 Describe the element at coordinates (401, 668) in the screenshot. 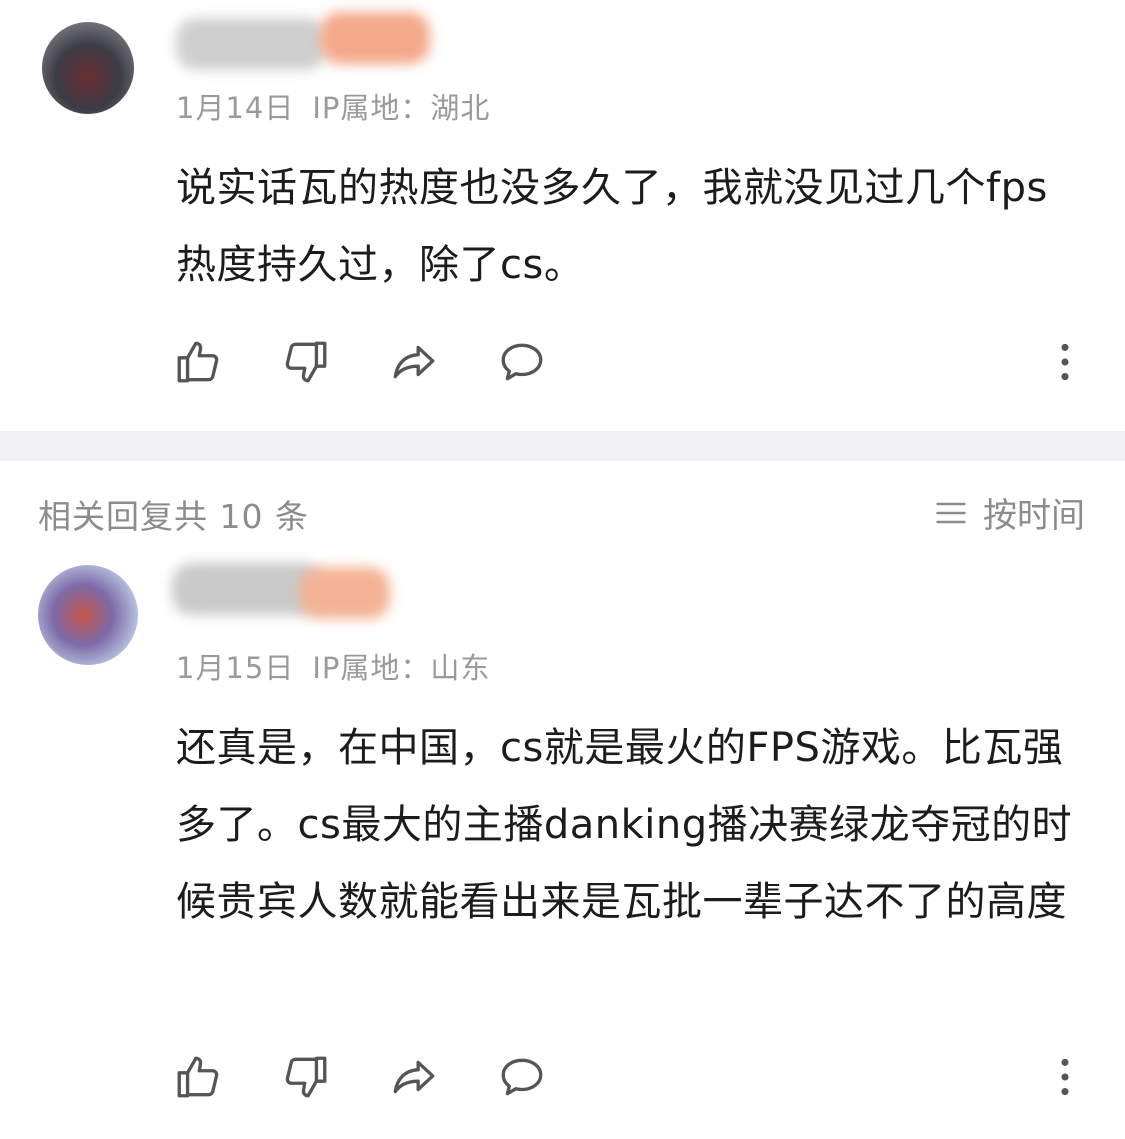

I see `ip-location: IP属地：山东` at that location.